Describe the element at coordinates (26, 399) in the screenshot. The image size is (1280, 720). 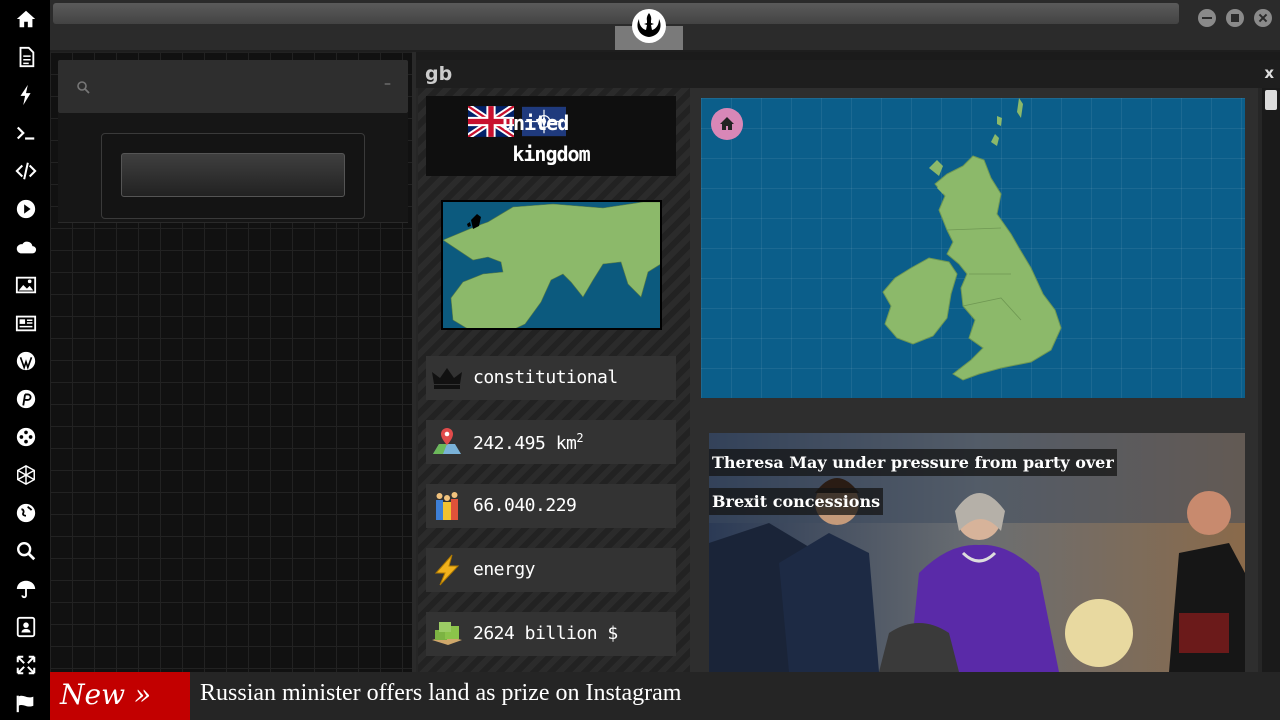
I see `pinterest-icon` at that location.